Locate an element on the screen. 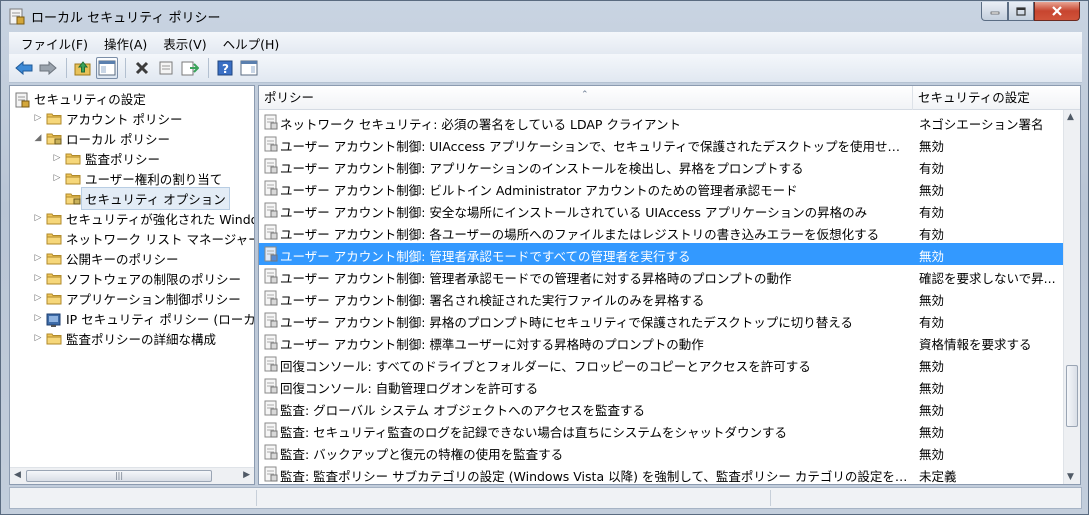 The width and height of the screenshot is (1089, 515). policy-row: 回復コンソール: 自動管理ログオンを許可する 無効 is located at coordinates (661, 386).